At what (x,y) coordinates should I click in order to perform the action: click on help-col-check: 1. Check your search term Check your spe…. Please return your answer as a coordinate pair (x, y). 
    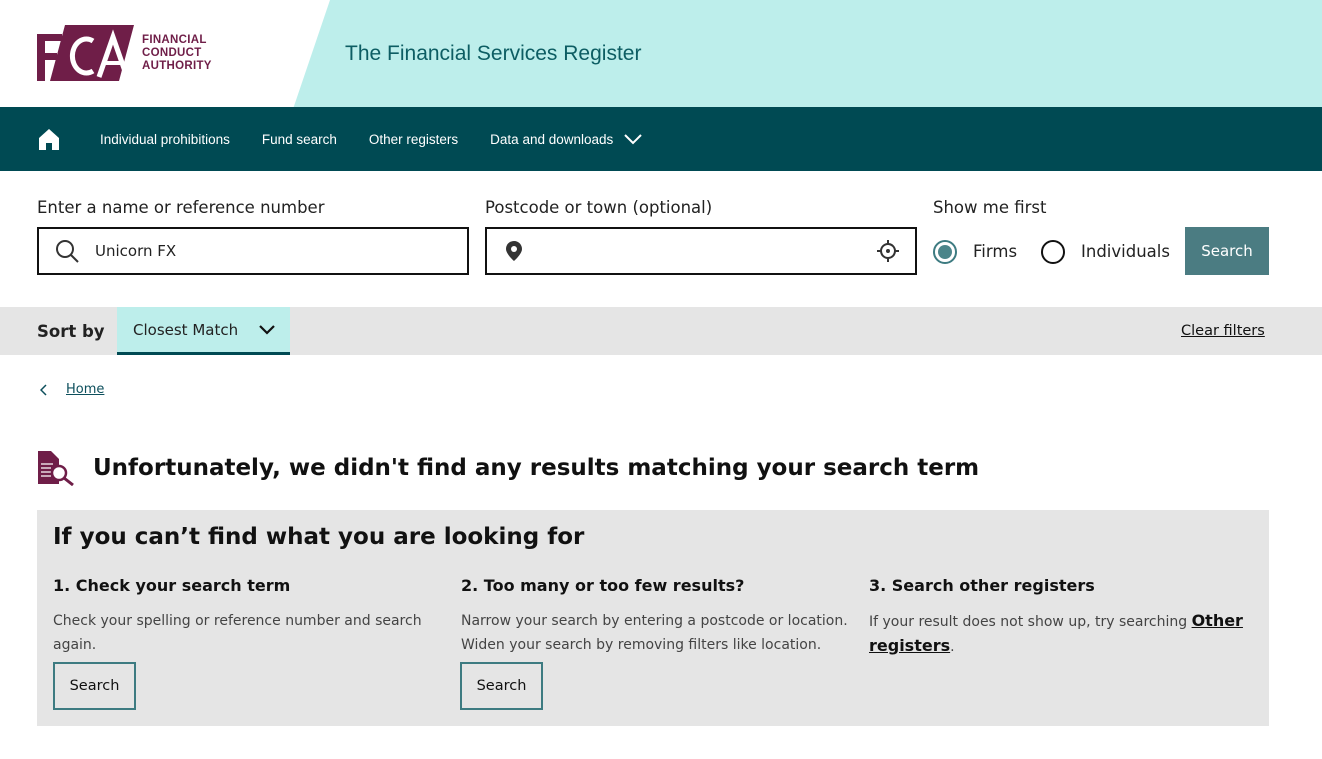
    Looking at the image, I should click on (248, 616).